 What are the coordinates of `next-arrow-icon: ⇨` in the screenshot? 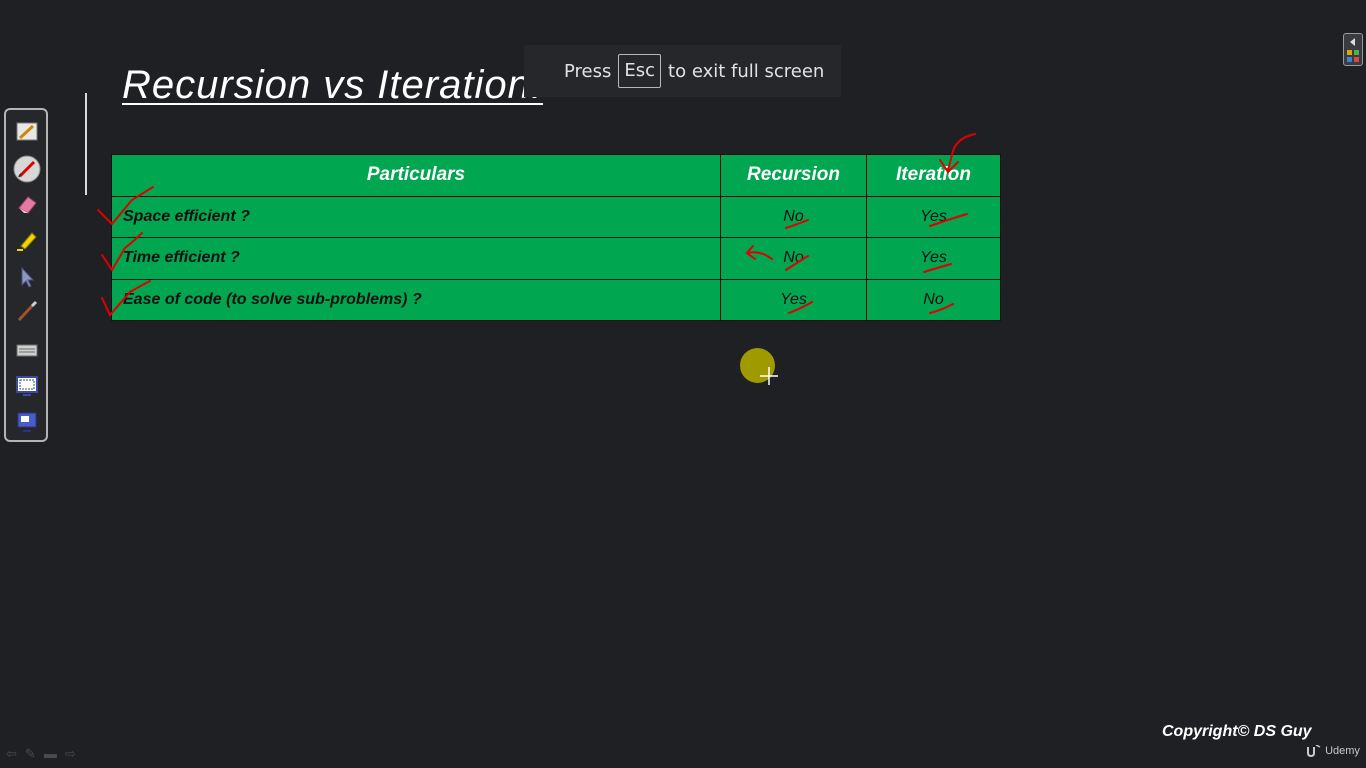 It's located at (70, 754).